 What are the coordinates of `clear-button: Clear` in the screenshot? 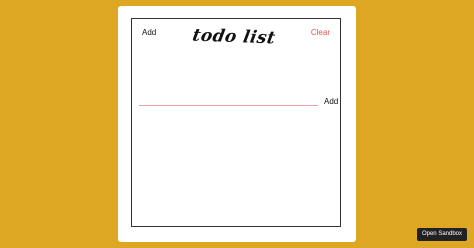 It's located at (320, 32).